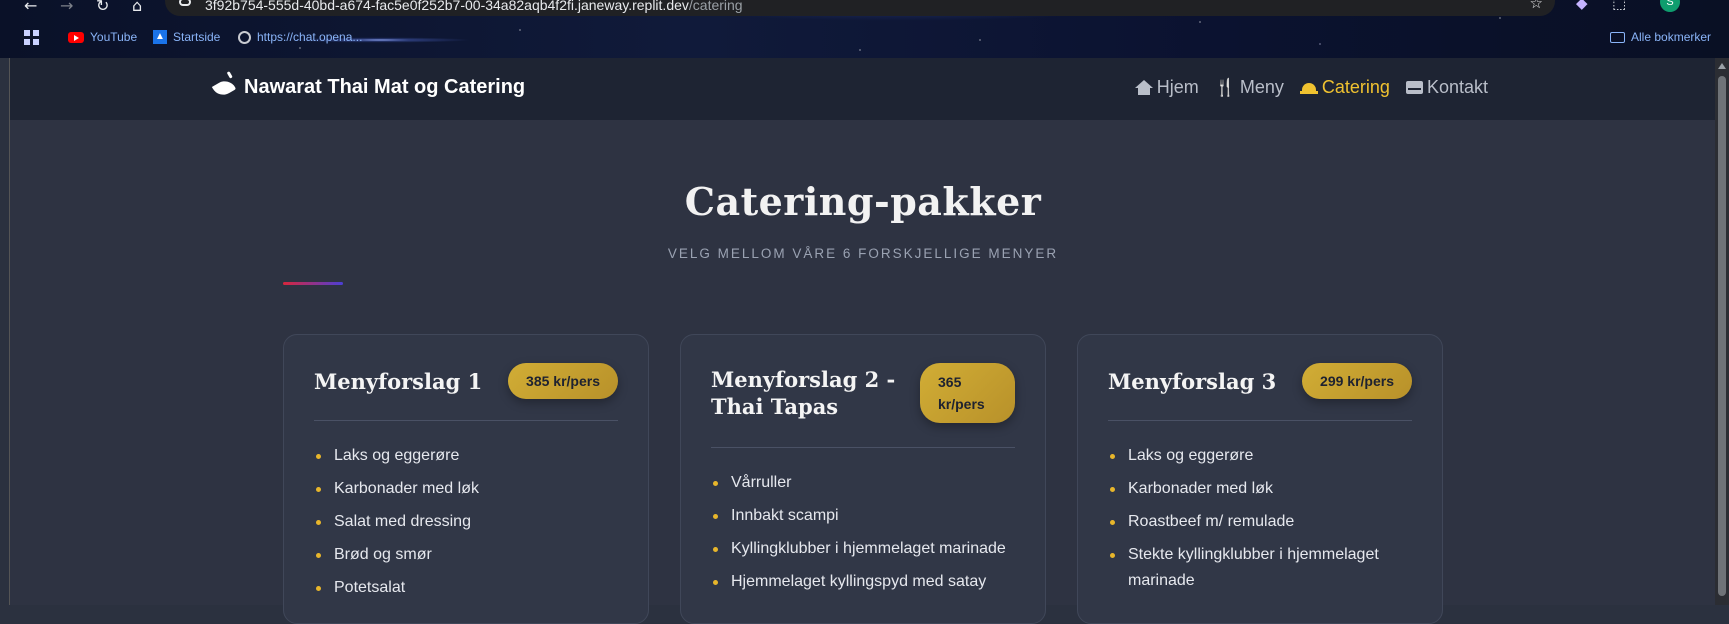 The width and height of the screenshot is (1729, 624). I want to click on price-badge: 365 kr/pers, so click(967, 393).